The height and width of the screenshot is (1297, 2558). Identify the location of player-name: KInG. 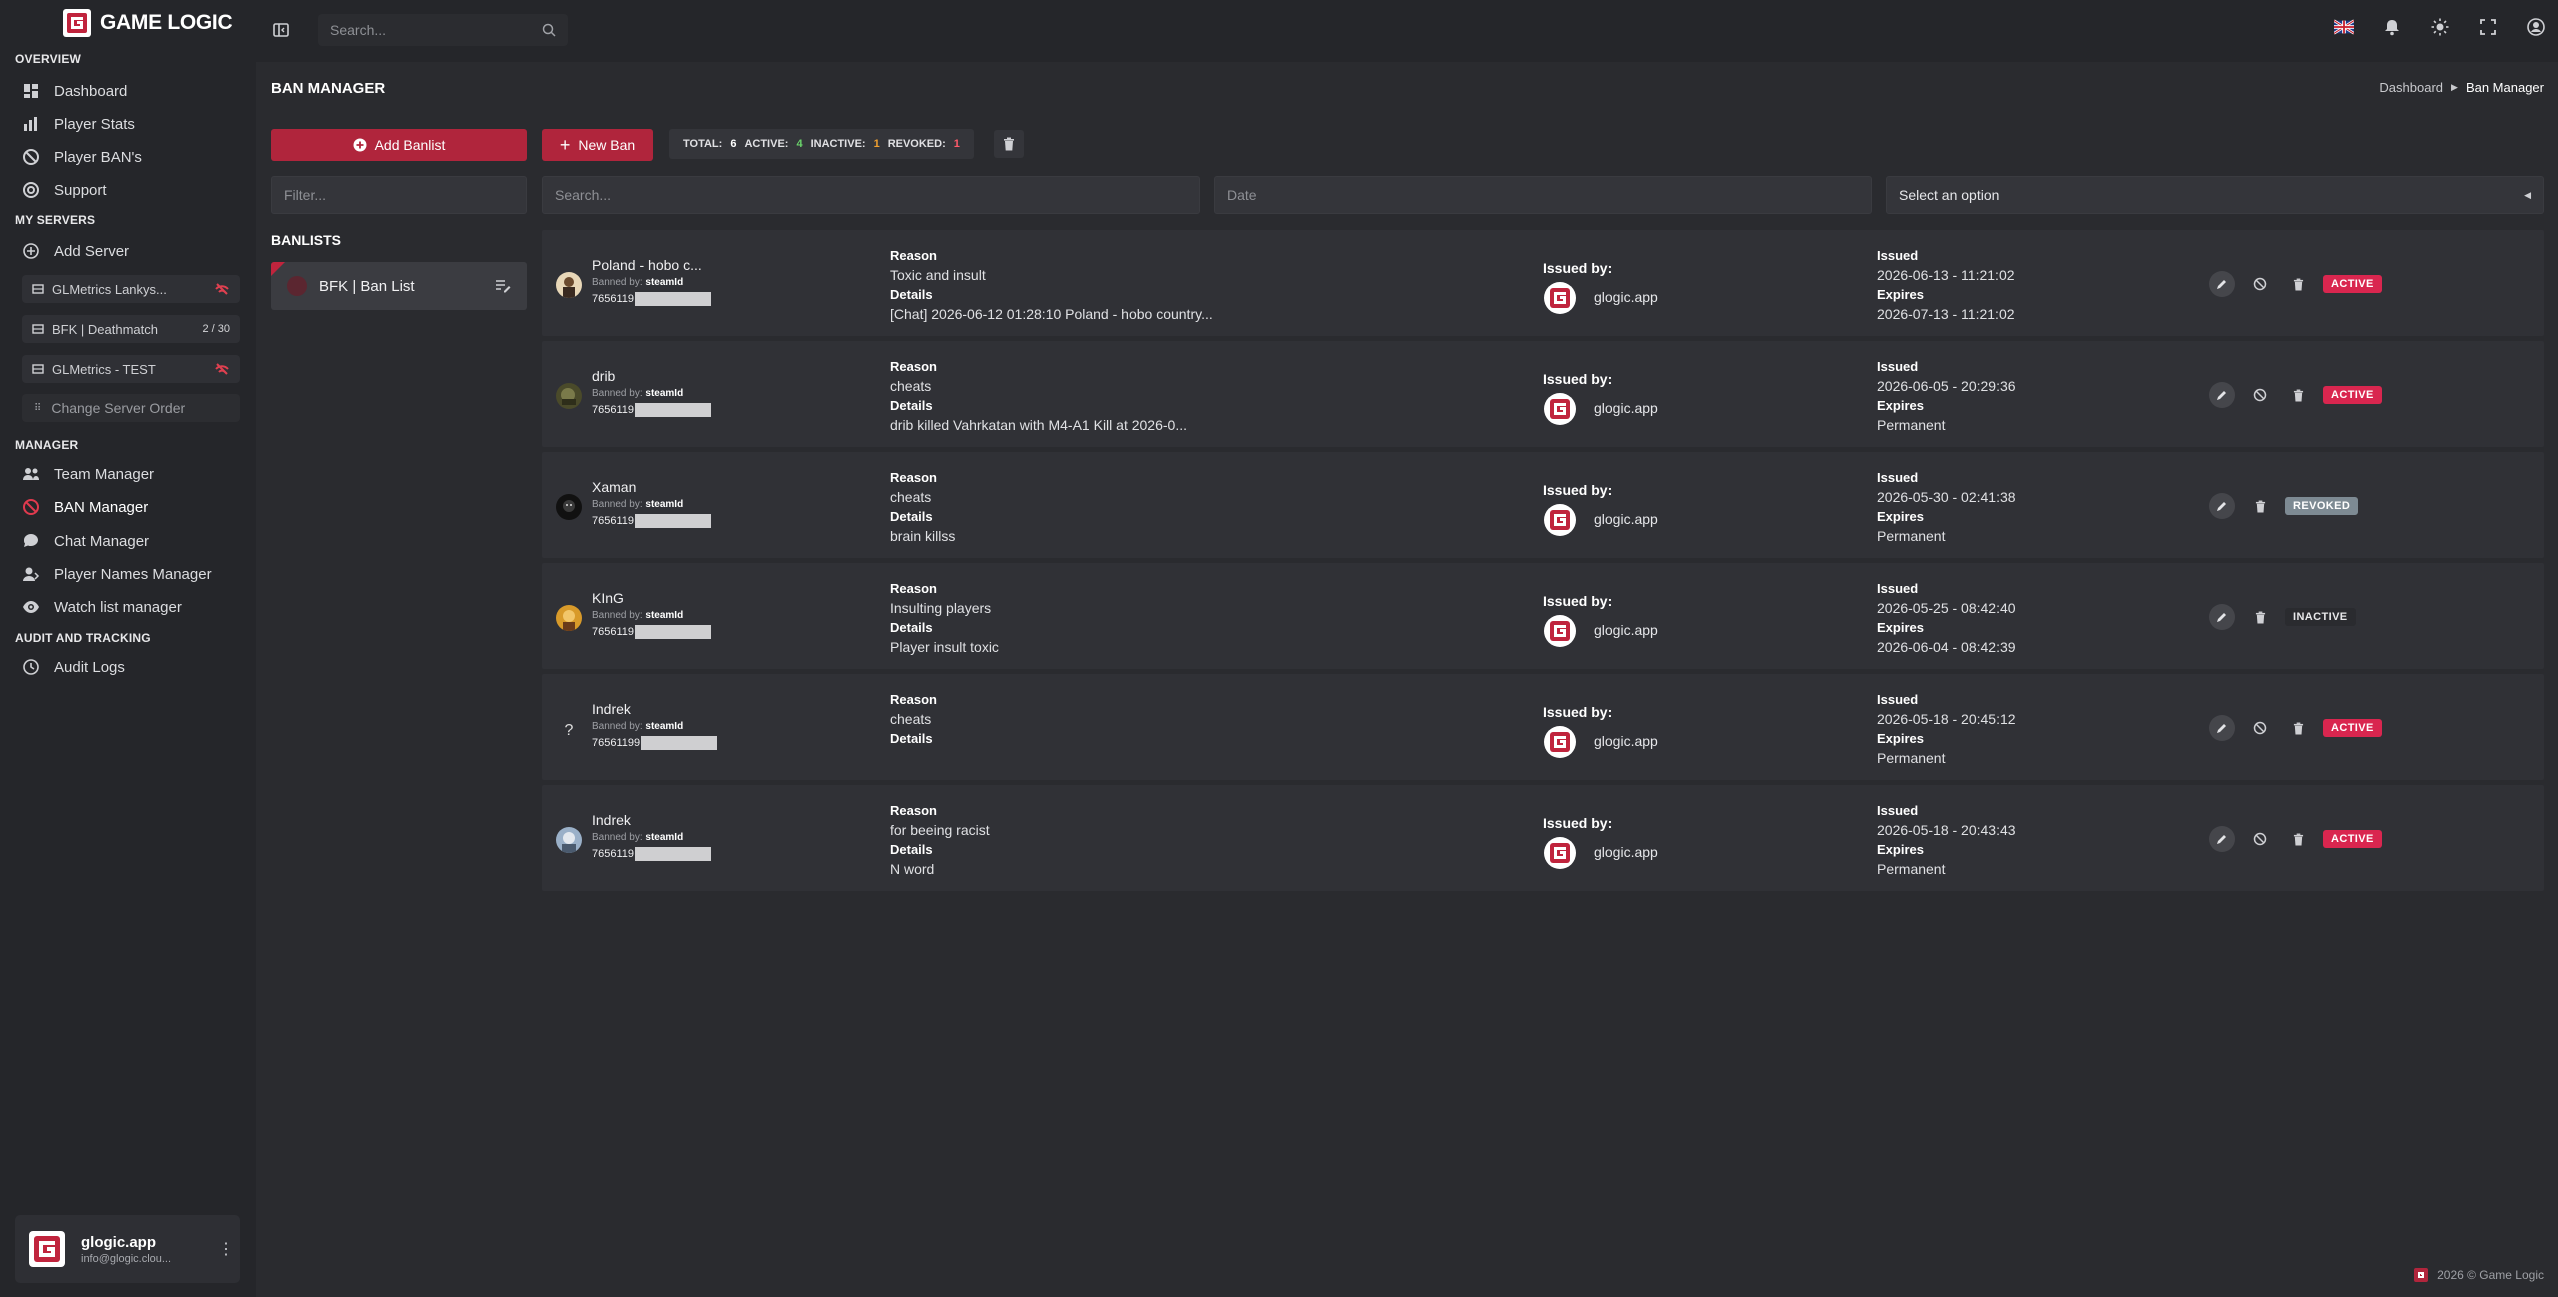
(608, 598).